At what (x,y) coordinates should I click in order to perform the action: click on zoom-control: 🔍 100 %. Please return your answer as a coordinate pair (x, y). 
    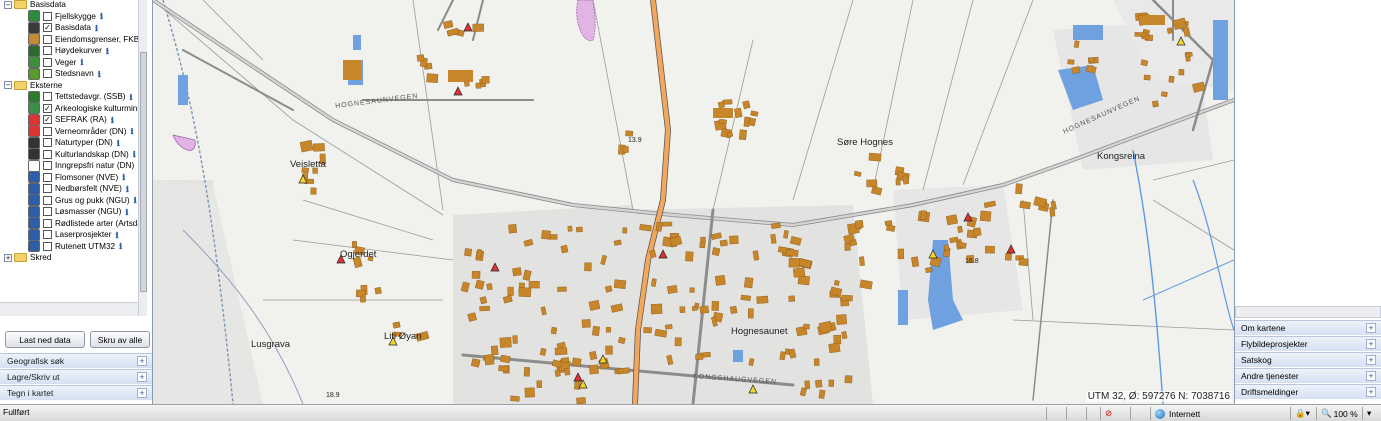
    Looking at the image, I should click on (1339, 413).